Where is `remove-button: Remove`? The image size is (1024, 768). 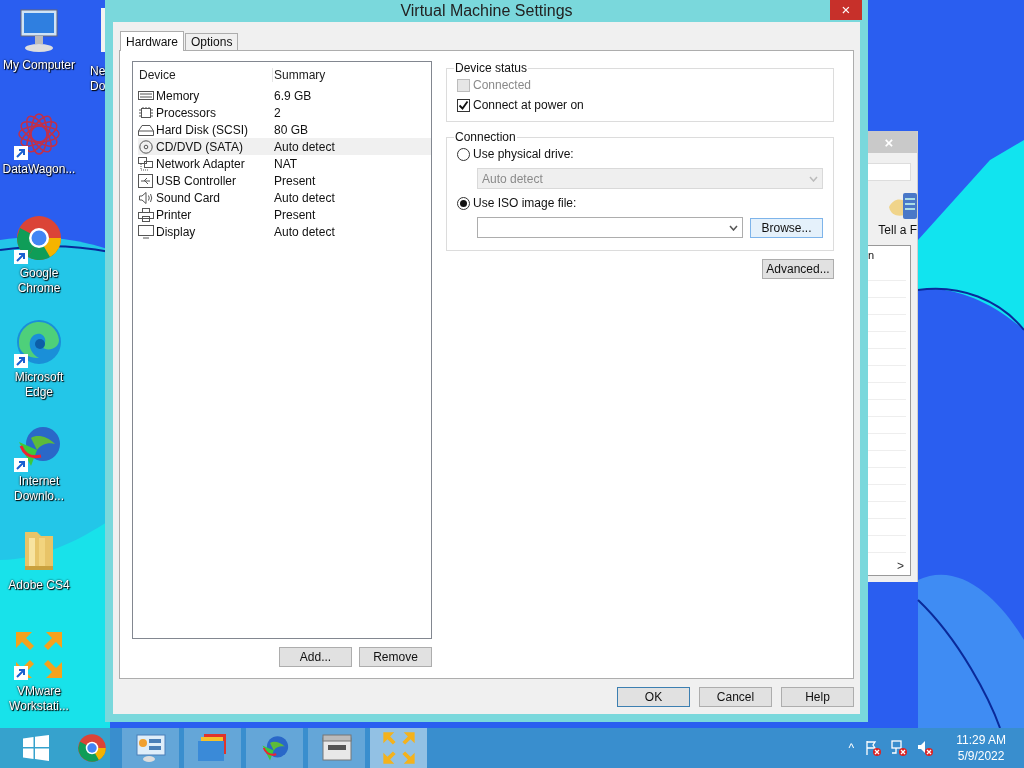 remove-button: Remove is located at coordinates (395, 657).